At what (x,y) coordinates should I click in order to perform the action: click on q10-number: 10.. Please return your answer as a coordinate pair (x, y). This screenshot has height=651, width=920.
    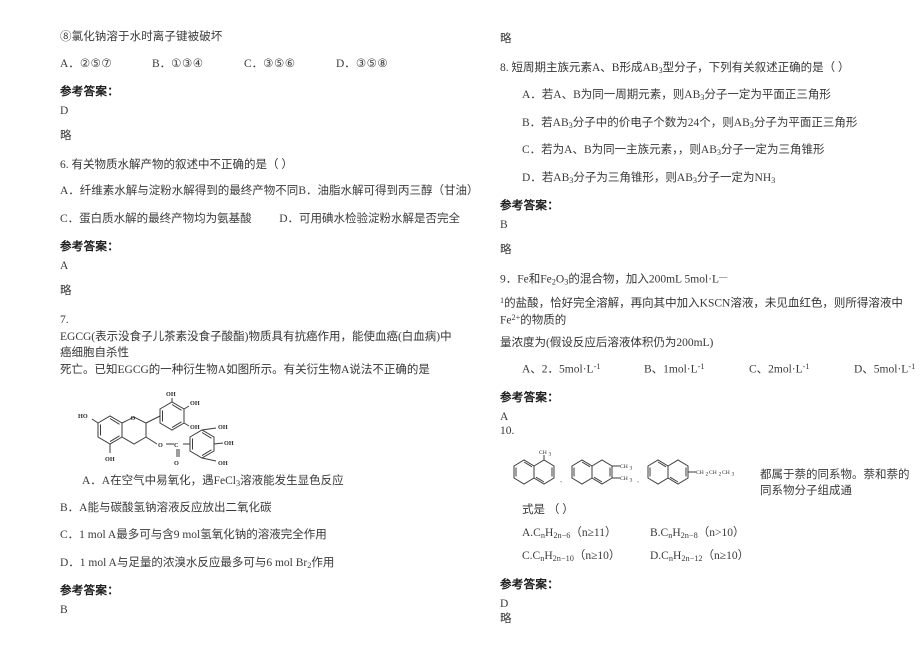
    Looking at the image, I should click on (507, 431).